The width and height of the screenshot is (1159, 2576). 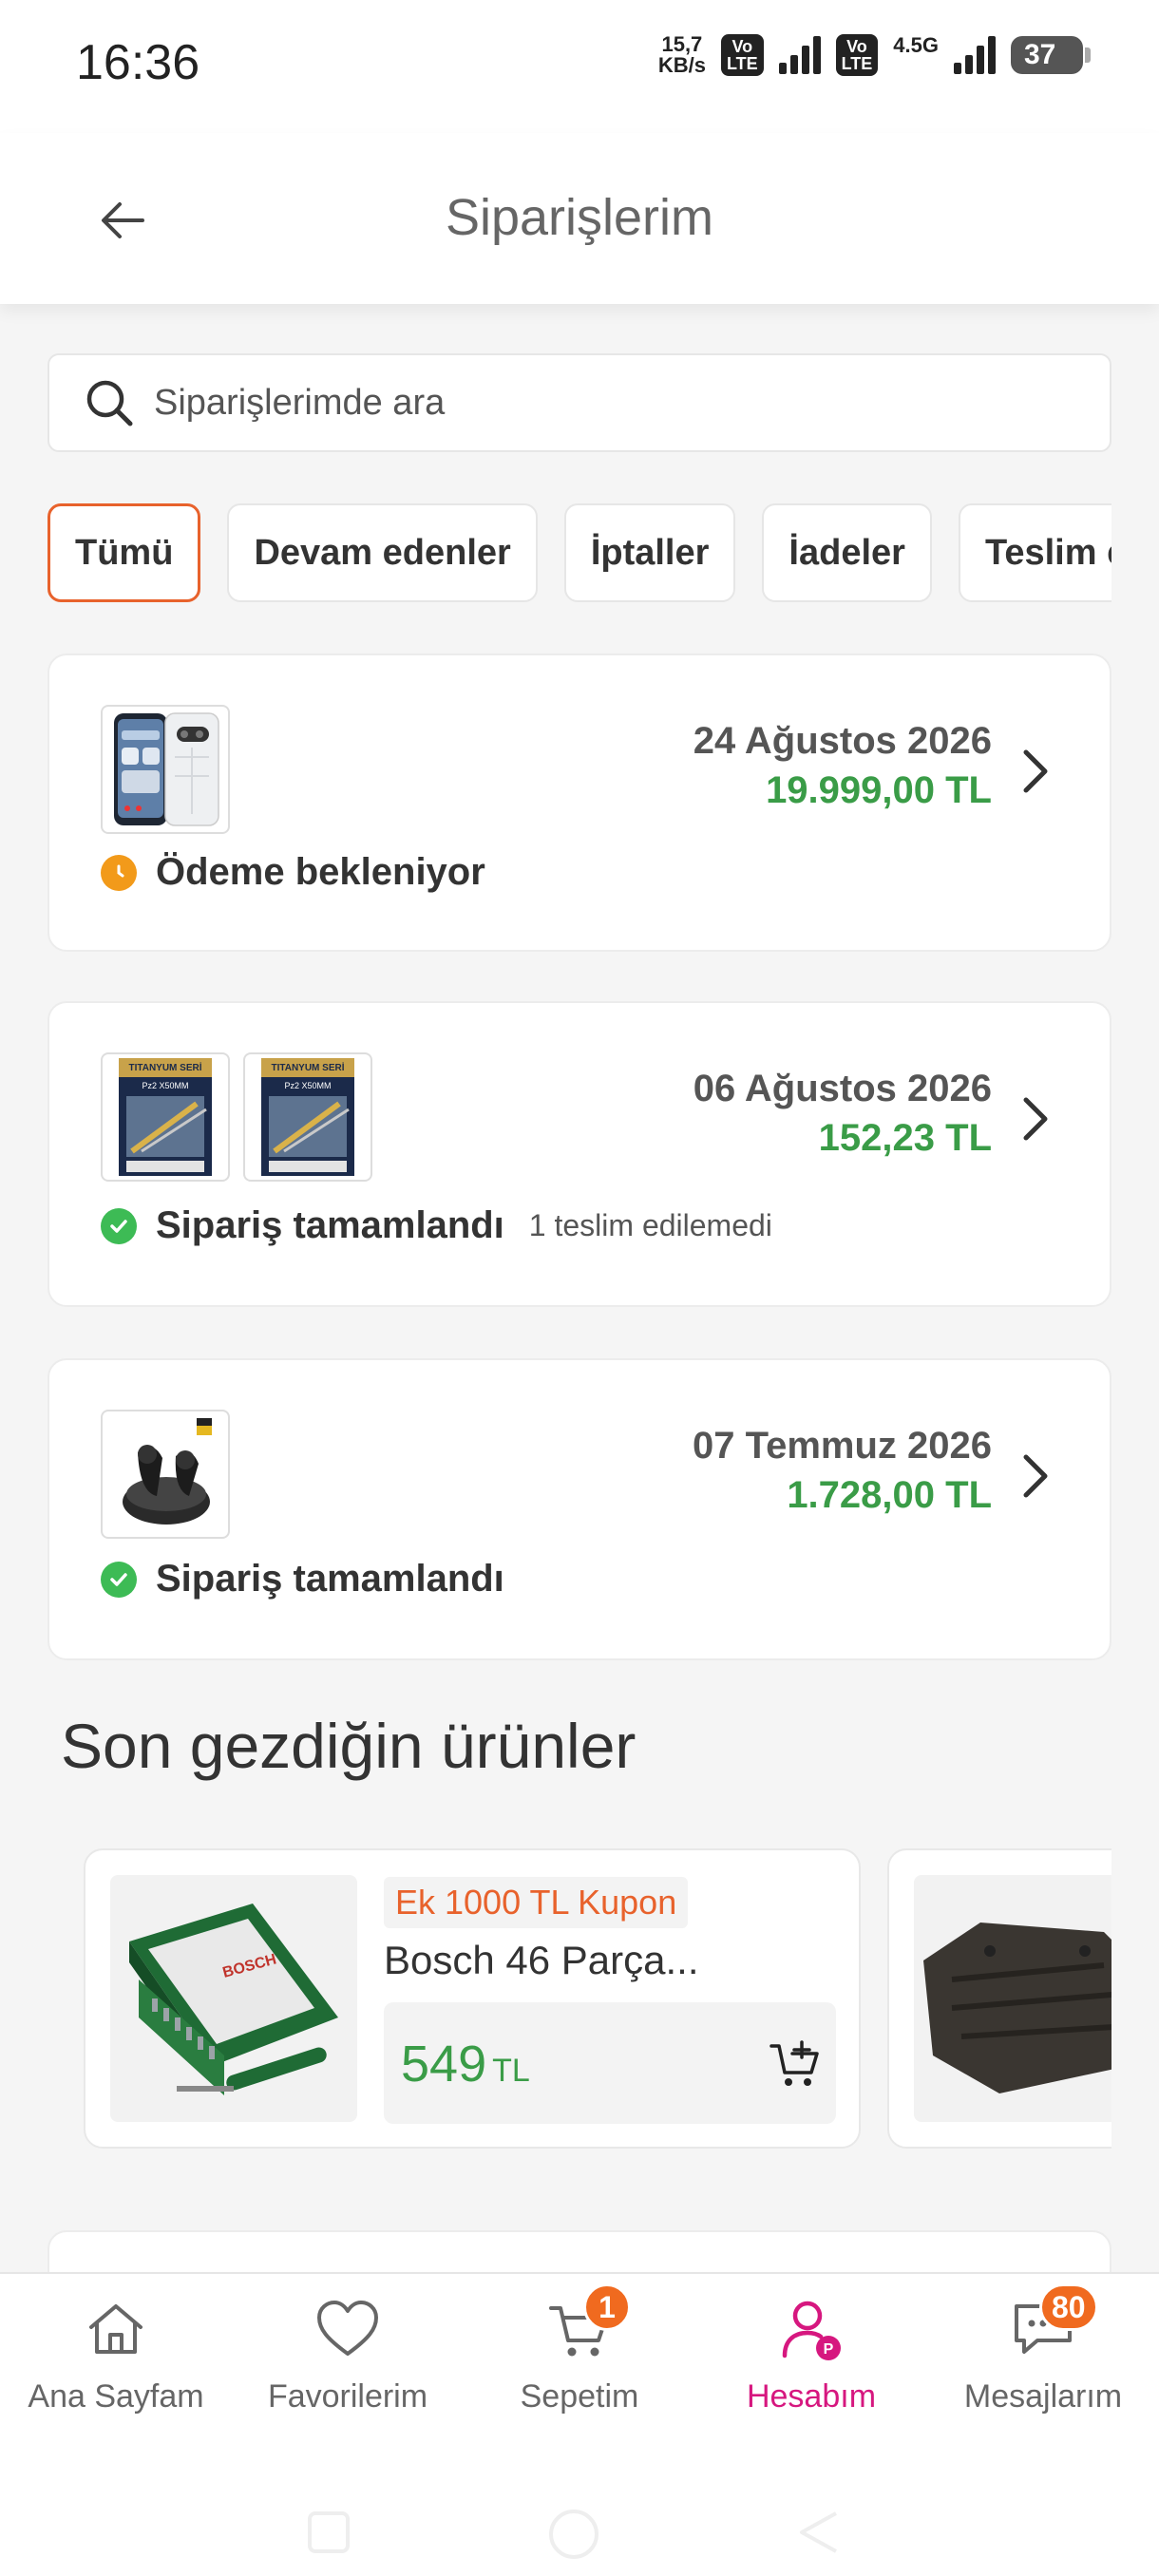 I want to click on price-currency: TL, so click(x=511, y=2071).